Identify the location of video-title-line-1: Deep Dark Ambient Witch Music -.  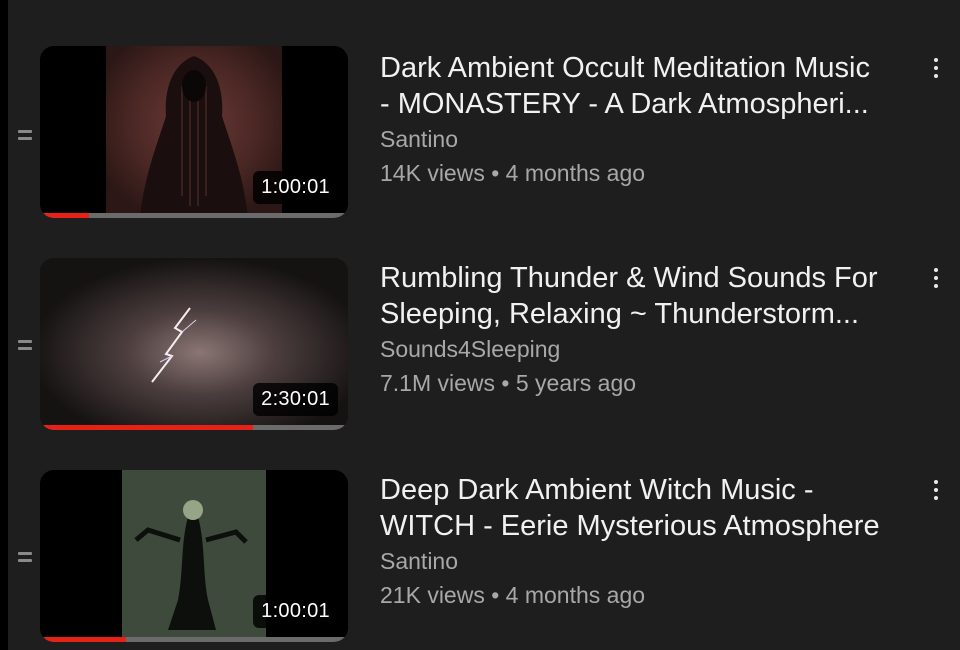
(654, 490).